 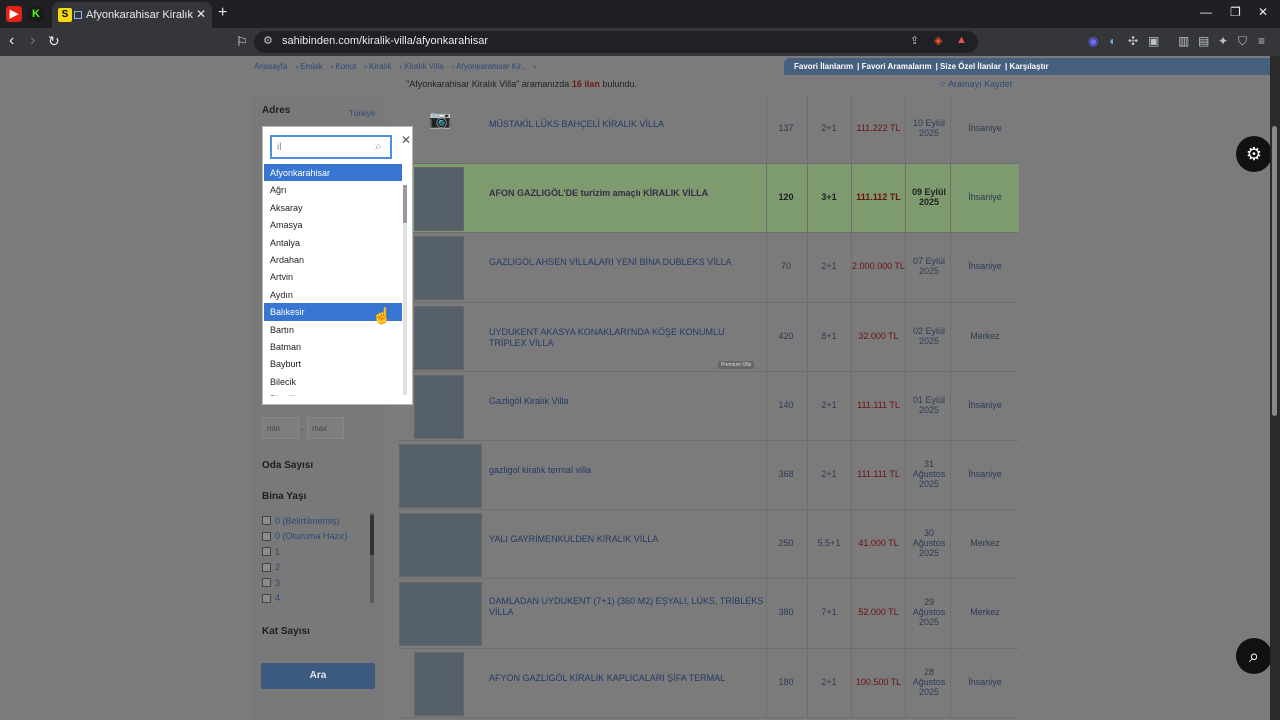 I want to click on special-listings-link: Size Özel İlanlar, so click(x=970, y=66).